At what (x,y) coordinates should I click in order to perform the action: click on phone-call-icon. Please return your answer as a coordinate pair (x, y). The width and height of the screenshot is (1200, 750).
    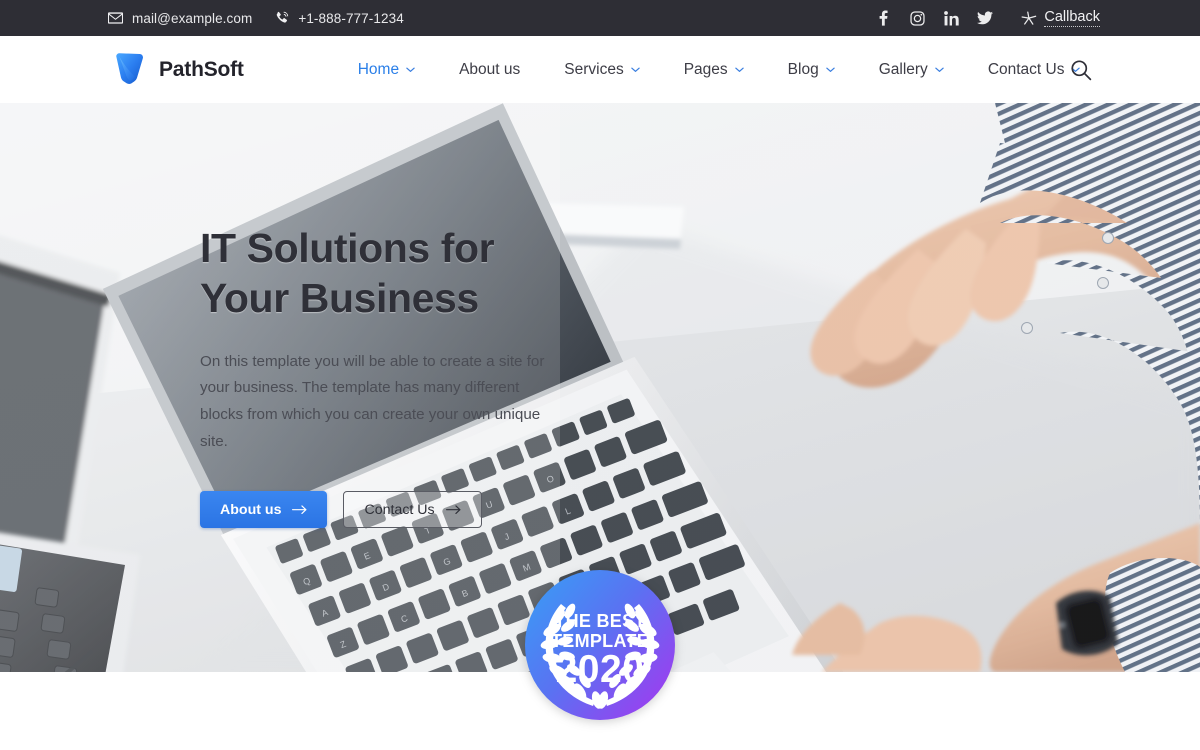
    Looking at the image, I should click on (281, 18).